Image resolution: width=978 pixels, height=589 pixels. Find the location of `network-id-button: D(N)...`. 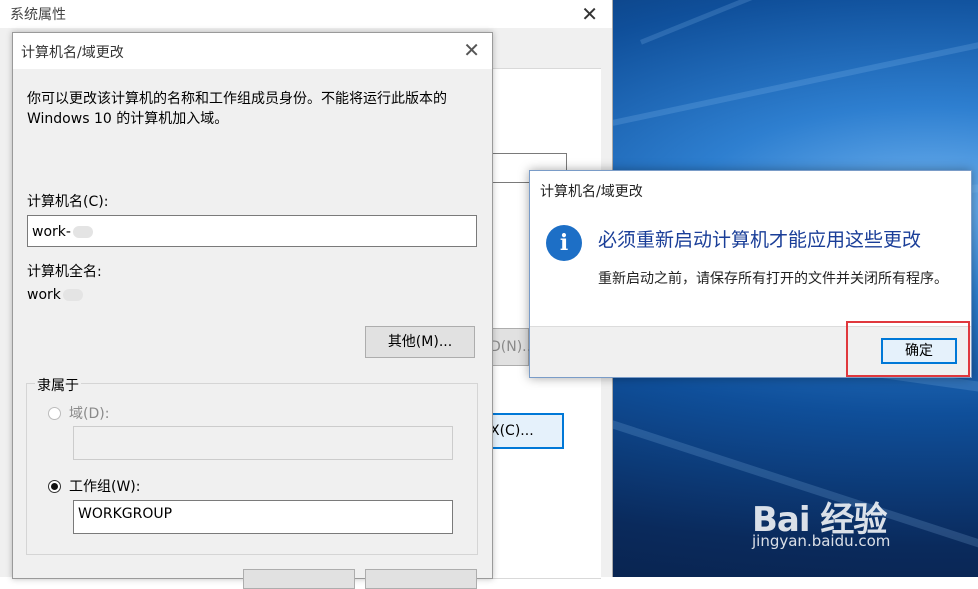

network-id-button: D(N)... is located at coordinates (513, 347).